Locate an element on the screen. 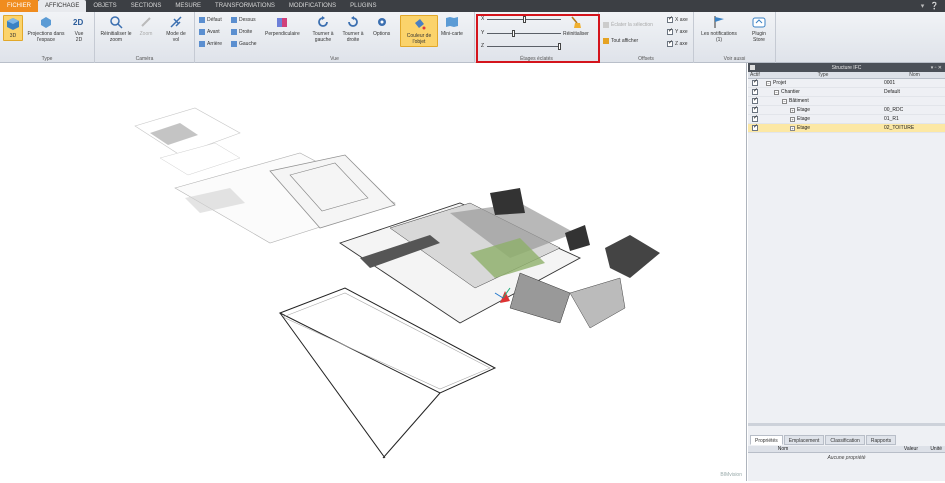 Image resolution: width=945 pixels, height=483 pixels. perpendicular-button: Perpendiculaire is located at coordinates (282, 26).